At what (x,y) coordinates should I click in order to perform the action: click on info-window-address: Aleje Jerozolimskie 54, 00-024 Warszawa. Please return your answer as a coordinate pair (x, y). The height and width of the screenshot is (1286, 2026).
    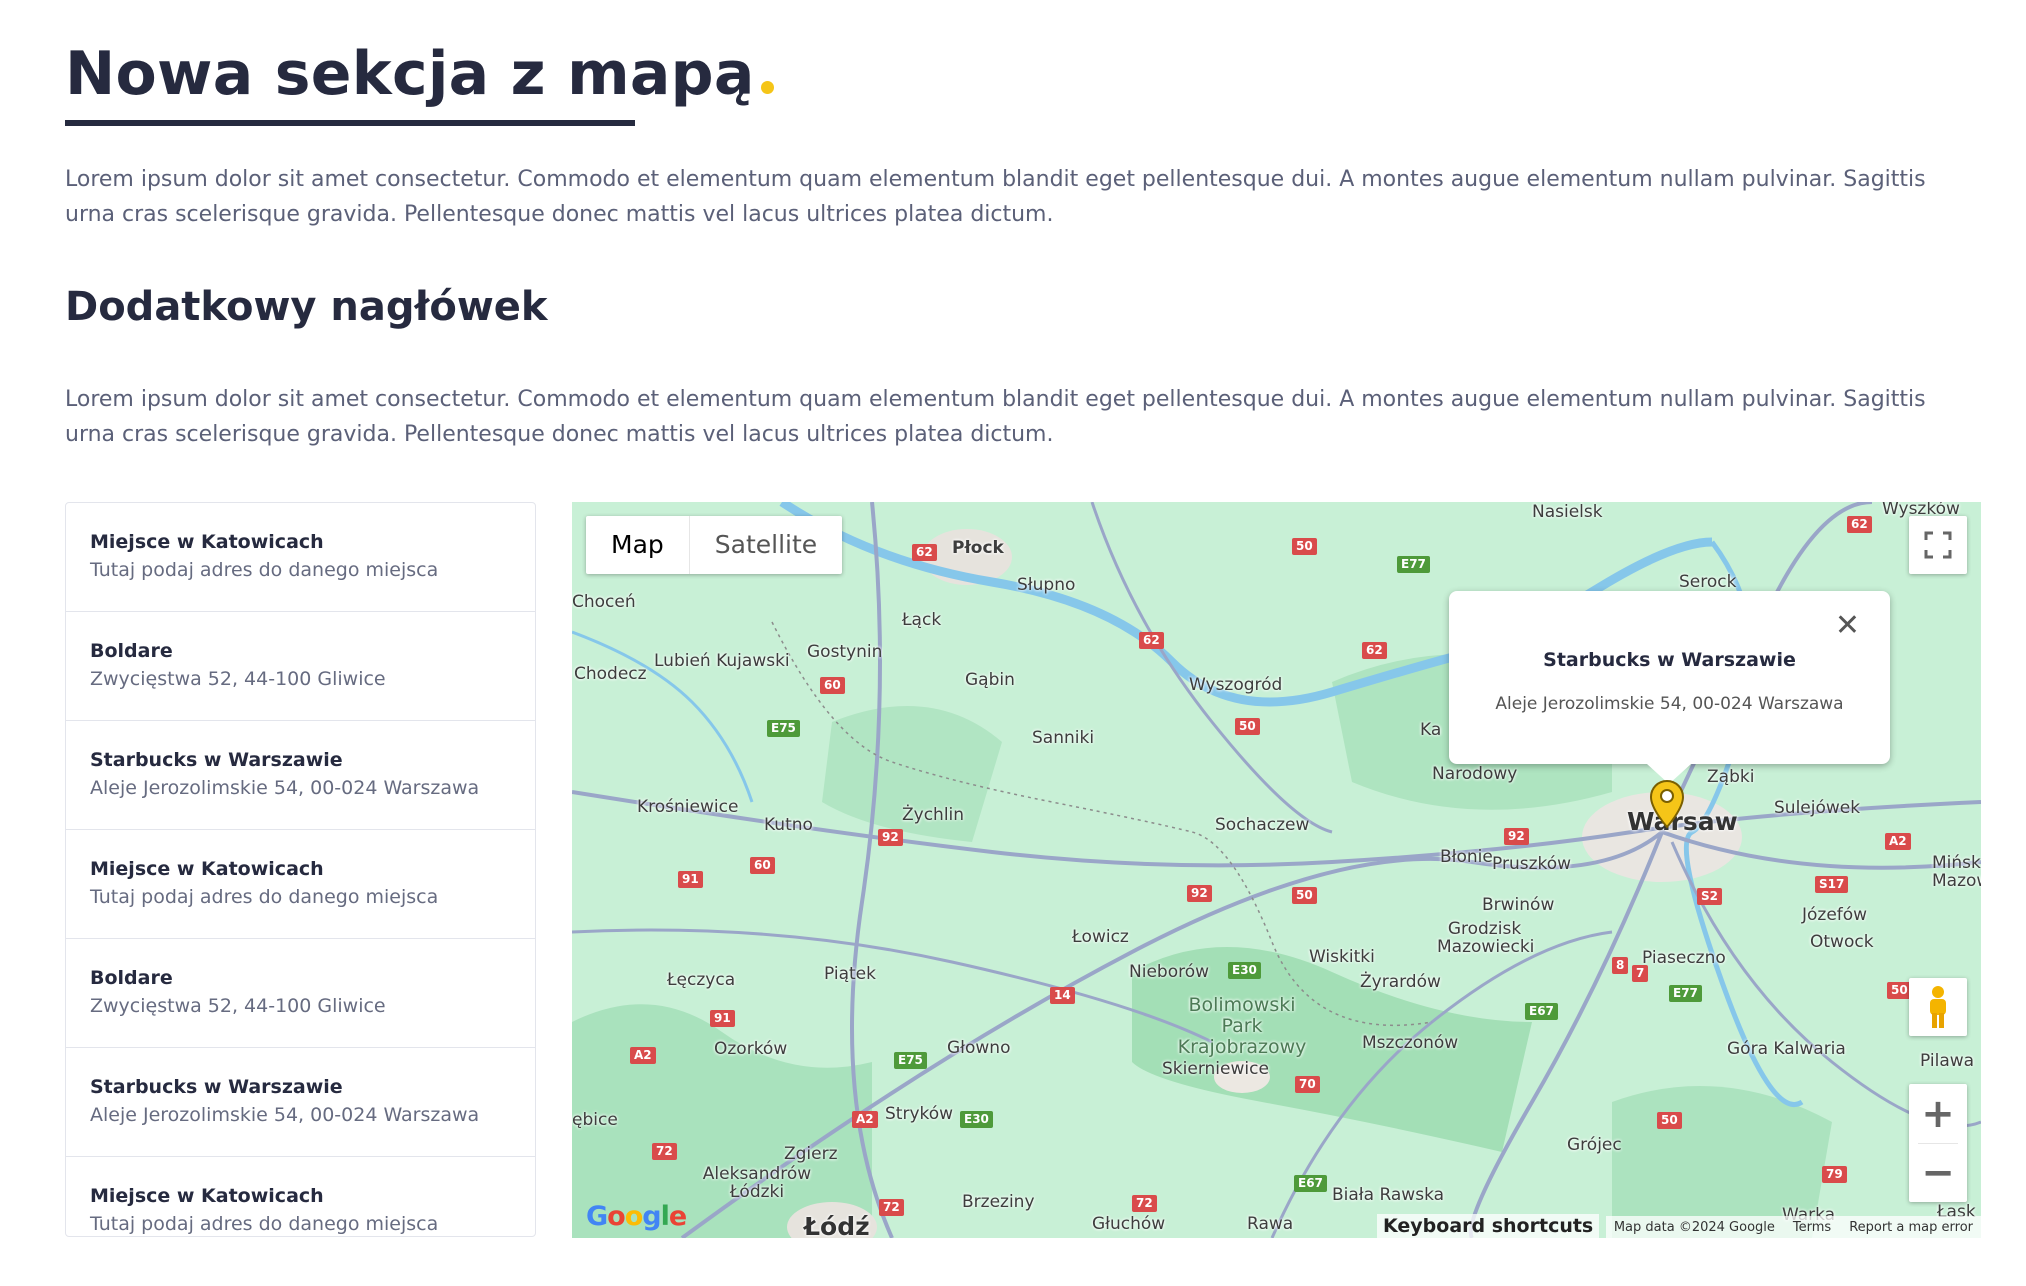
    Looking at the image, I should click on (1669, 704).